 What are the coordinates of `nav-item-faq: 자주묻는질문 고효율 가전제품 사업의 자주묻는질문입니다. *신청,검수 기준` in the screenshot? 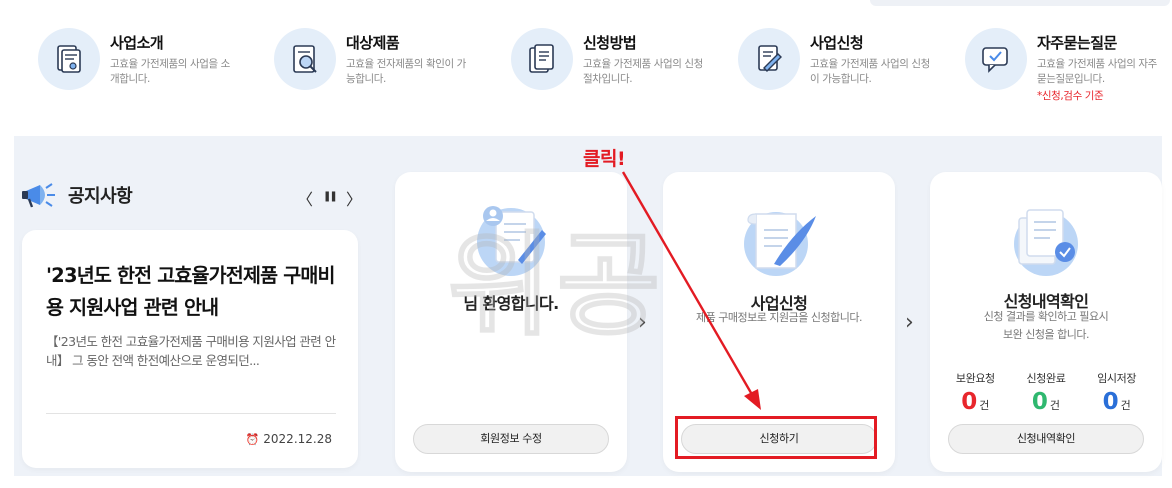 It's located at (1065, 65).